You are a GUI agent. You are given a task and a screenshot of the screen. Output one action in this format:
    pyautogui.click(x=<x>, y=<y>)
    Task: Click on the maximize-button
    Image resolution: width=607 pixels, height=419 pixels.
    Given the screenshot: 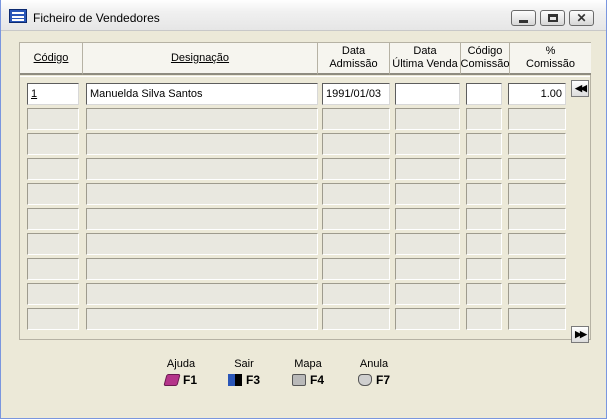 What is the action you would take?
    pyautogui.click(x=552, y=18)
    